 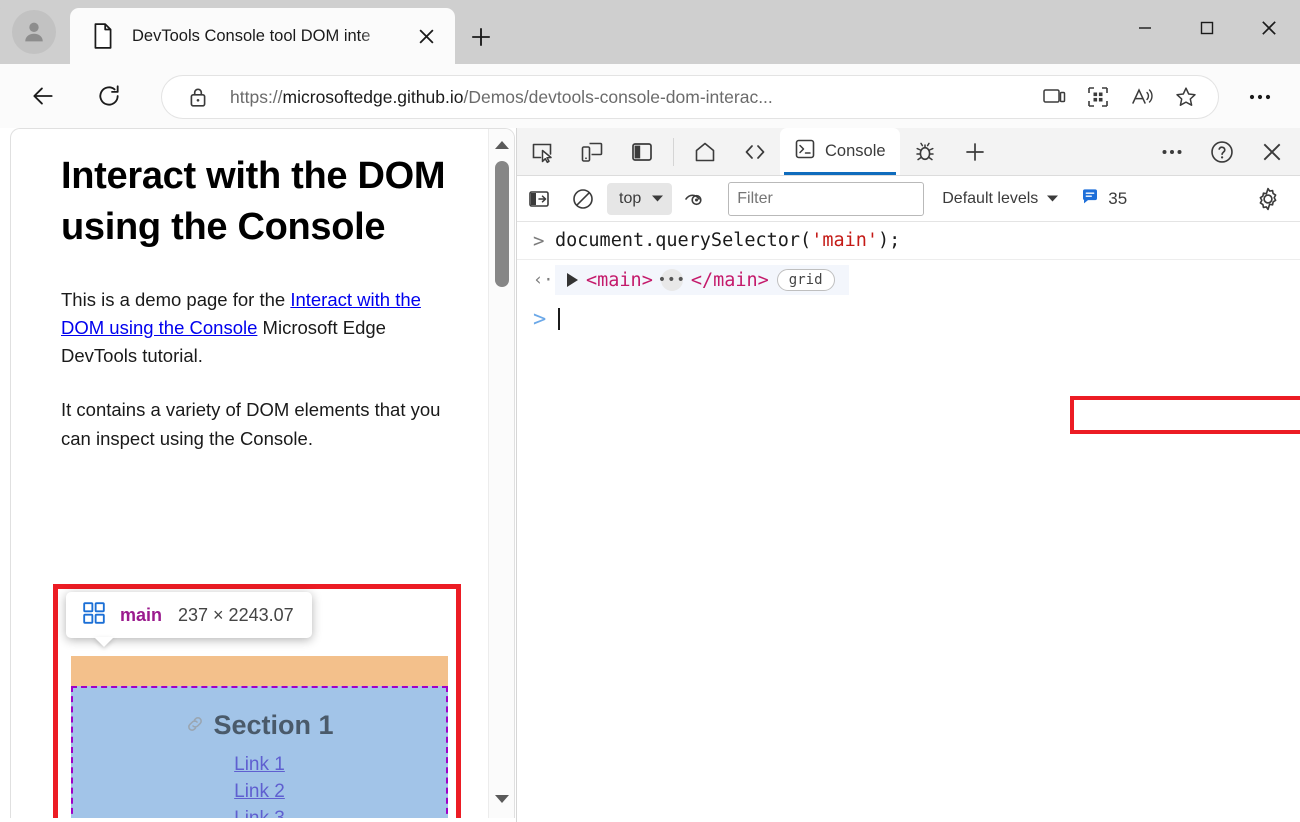 What do you see at coordinates (805, 151) in the screenshot?
I see `console-terminal-icon` at bounding box center [805, 151].